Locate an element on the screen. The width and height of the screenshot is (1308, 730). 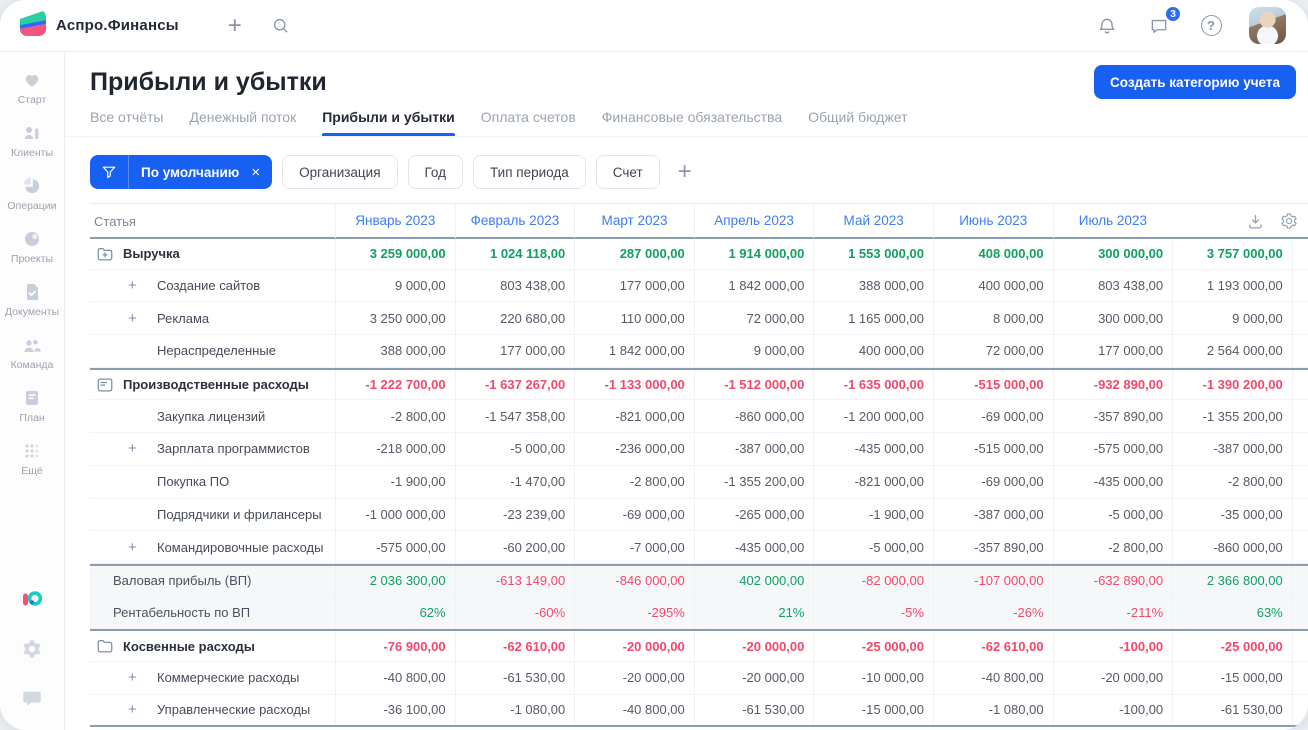
row-label: Нераспределенные is located at coordinates (212, 351).